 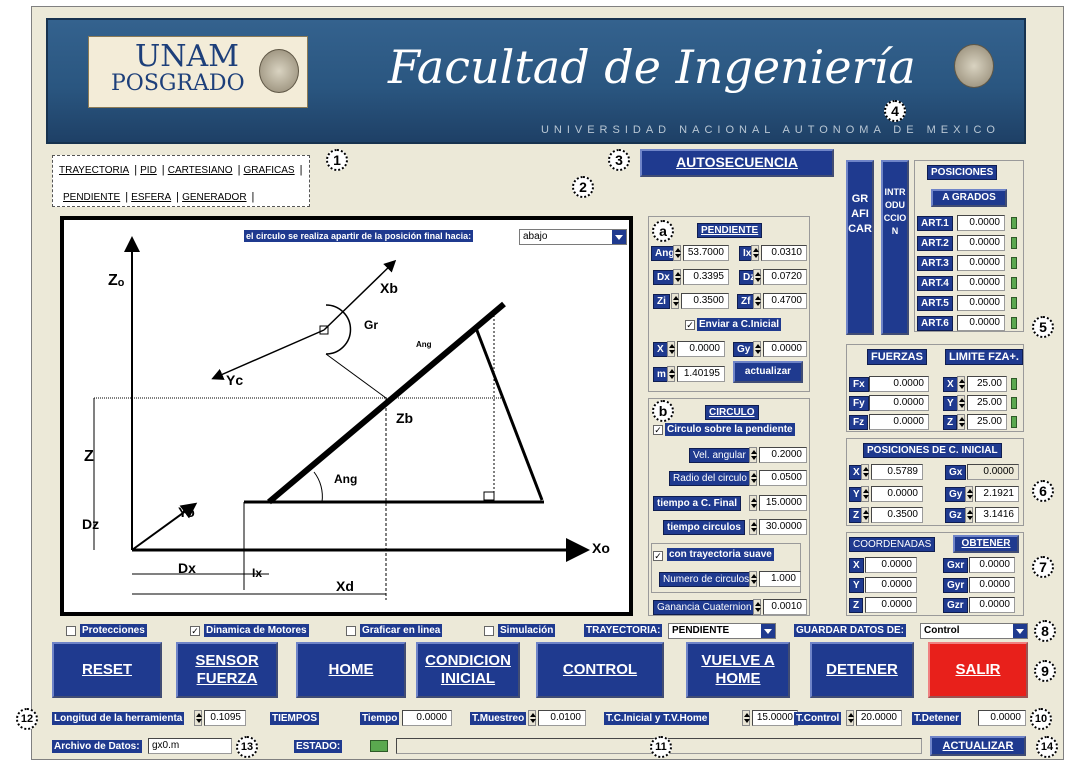 I want to click on ci-gz-field: 3.1416, so click(x=997, y=515).